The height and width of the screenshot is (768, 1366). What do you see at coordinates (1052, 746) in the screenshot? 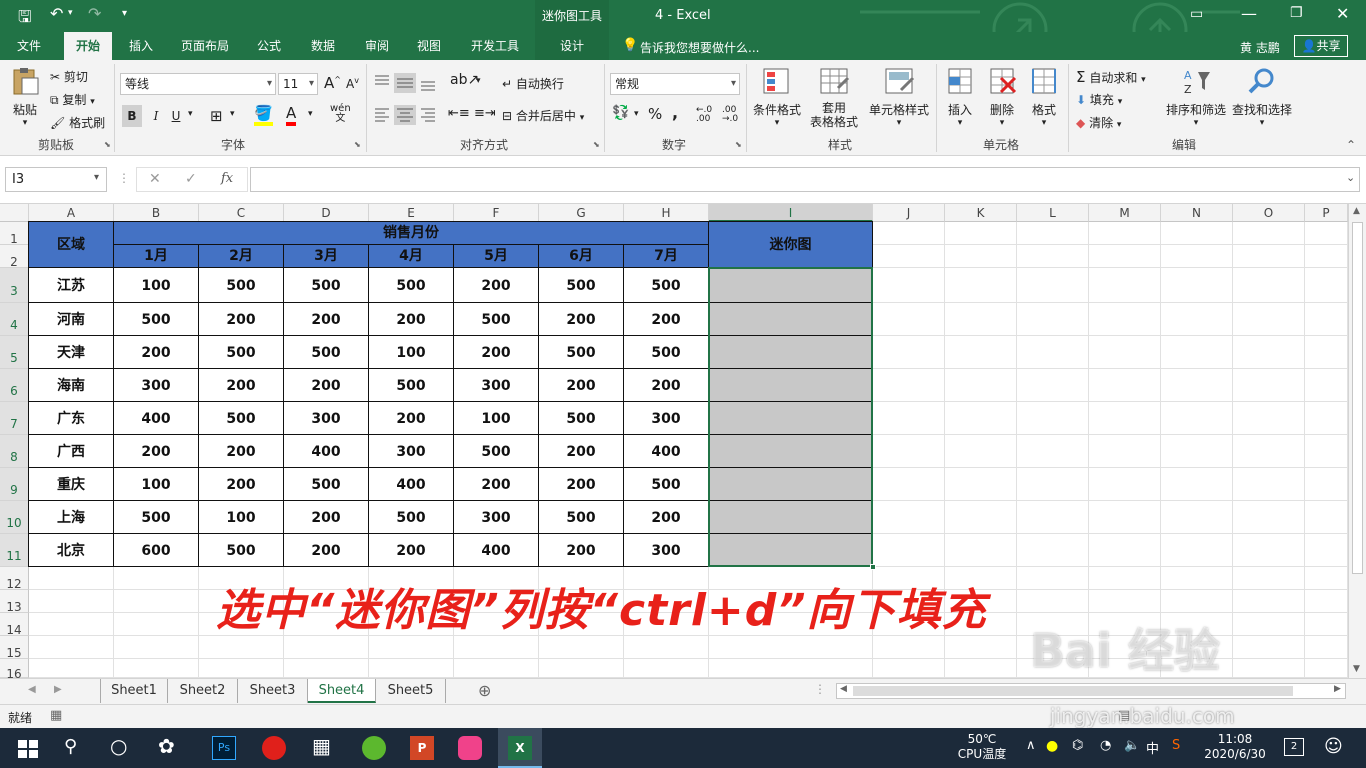
I see `tray-app-icon: ●` at bounding box center [1052, 746].